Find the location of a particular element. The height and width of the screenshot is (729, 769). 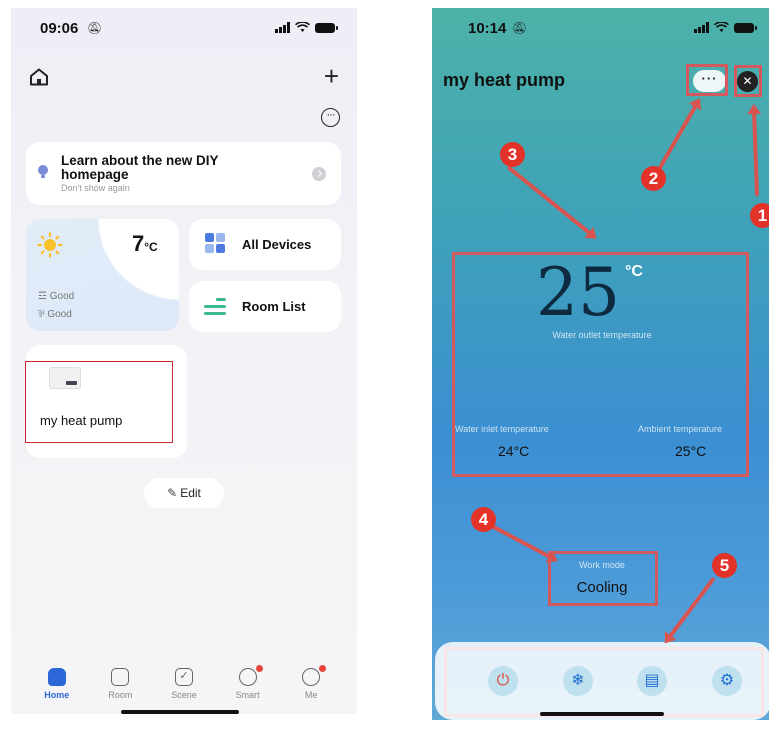

inlet-temperature-value: 24°C is located at coordinates (514, 451).